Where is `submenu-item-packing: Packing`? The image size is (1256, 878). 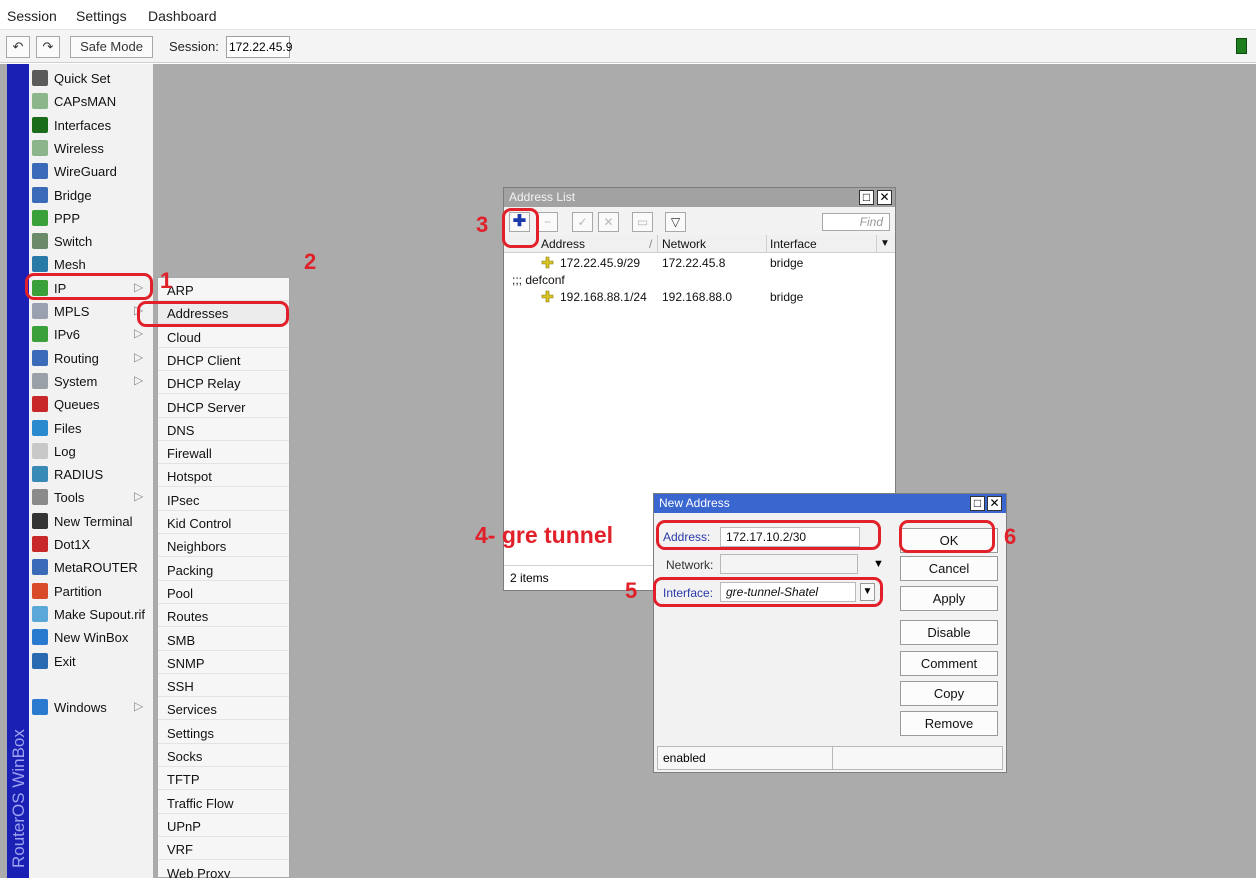
submenu-item-packing: Packing is located at coordinates (223, 569).